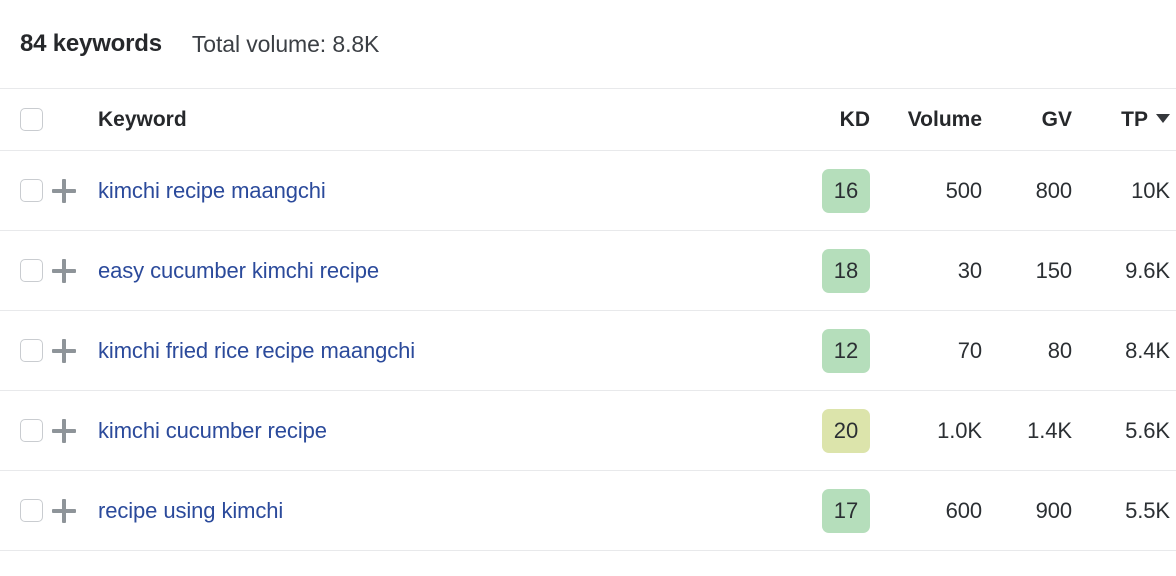 The width and height of the screenshot is (1176, 576). I want to click on row-gv-cell: 900, so click(1054, 510).